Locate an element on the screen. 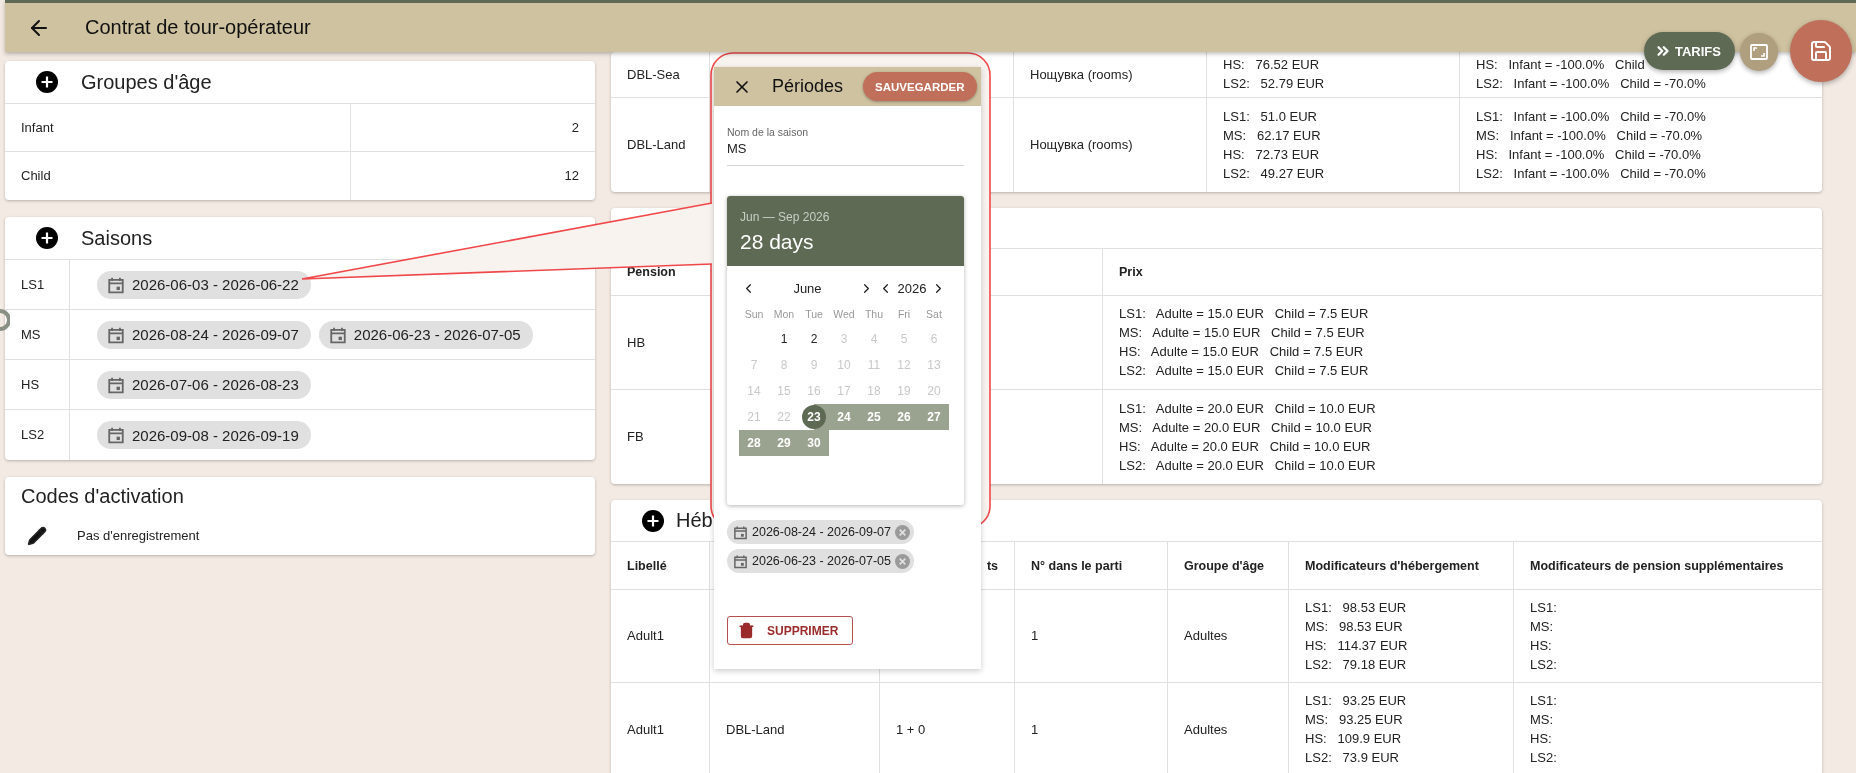  table-cell: LS1 is located at coordinates (33, 284).